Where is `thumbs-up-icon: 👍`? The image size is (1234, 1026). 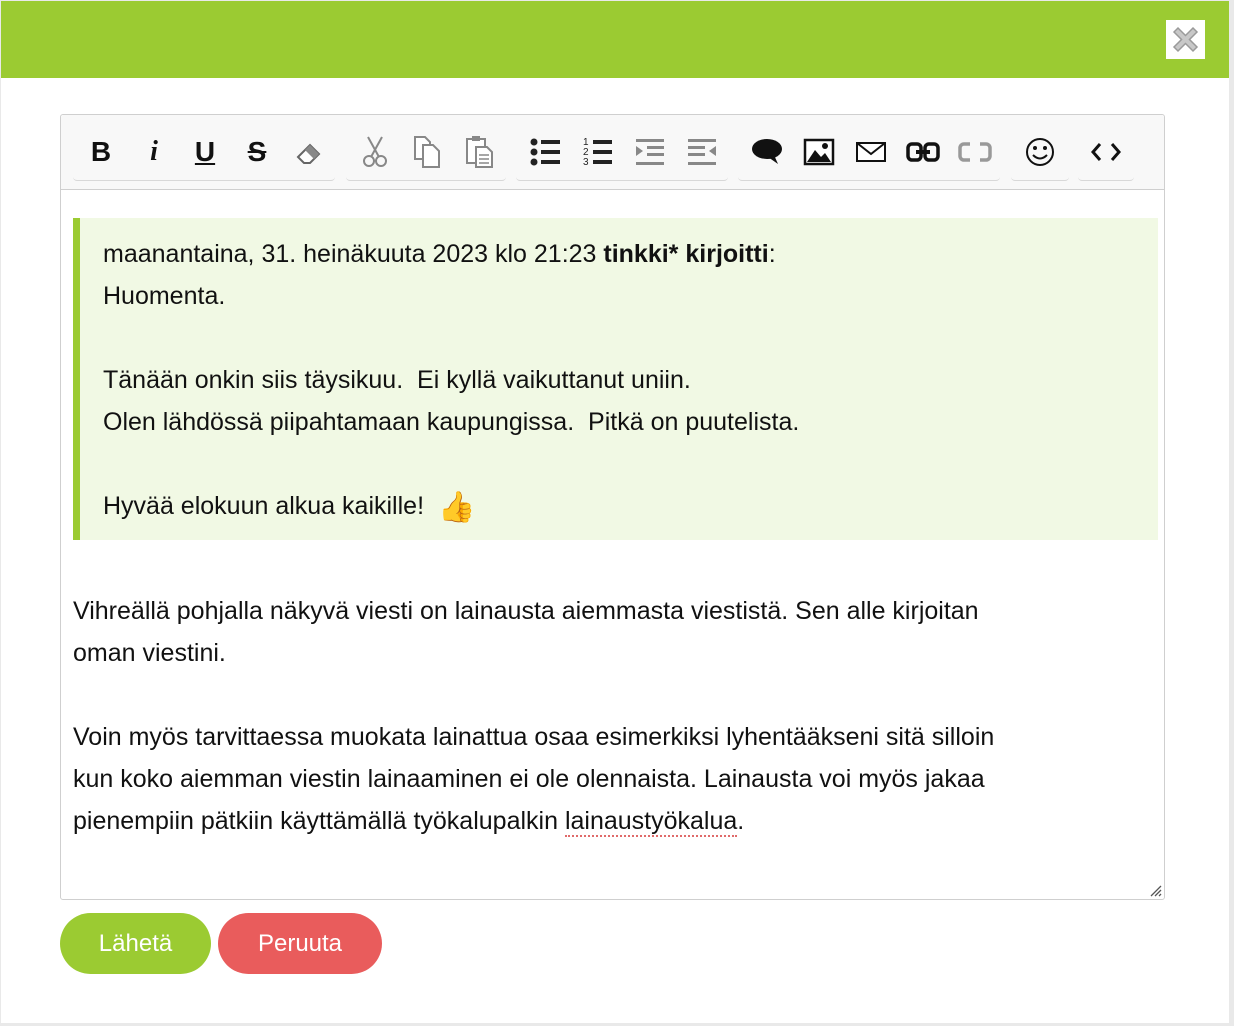
thumbs-up-icon: 👍 is located at coordinates (457, 507).